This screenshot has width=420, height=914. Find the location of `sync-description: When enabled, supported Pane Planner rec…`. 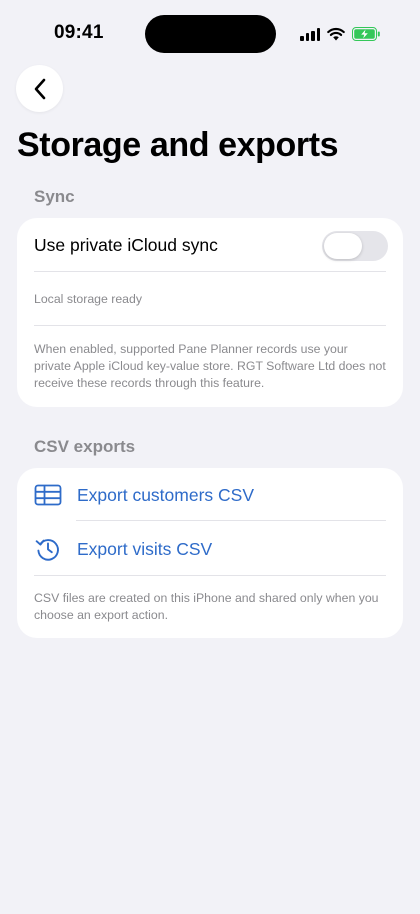

sync-description: When enabled, supported Pane Planner rec… is located at coordinates (210, 366).